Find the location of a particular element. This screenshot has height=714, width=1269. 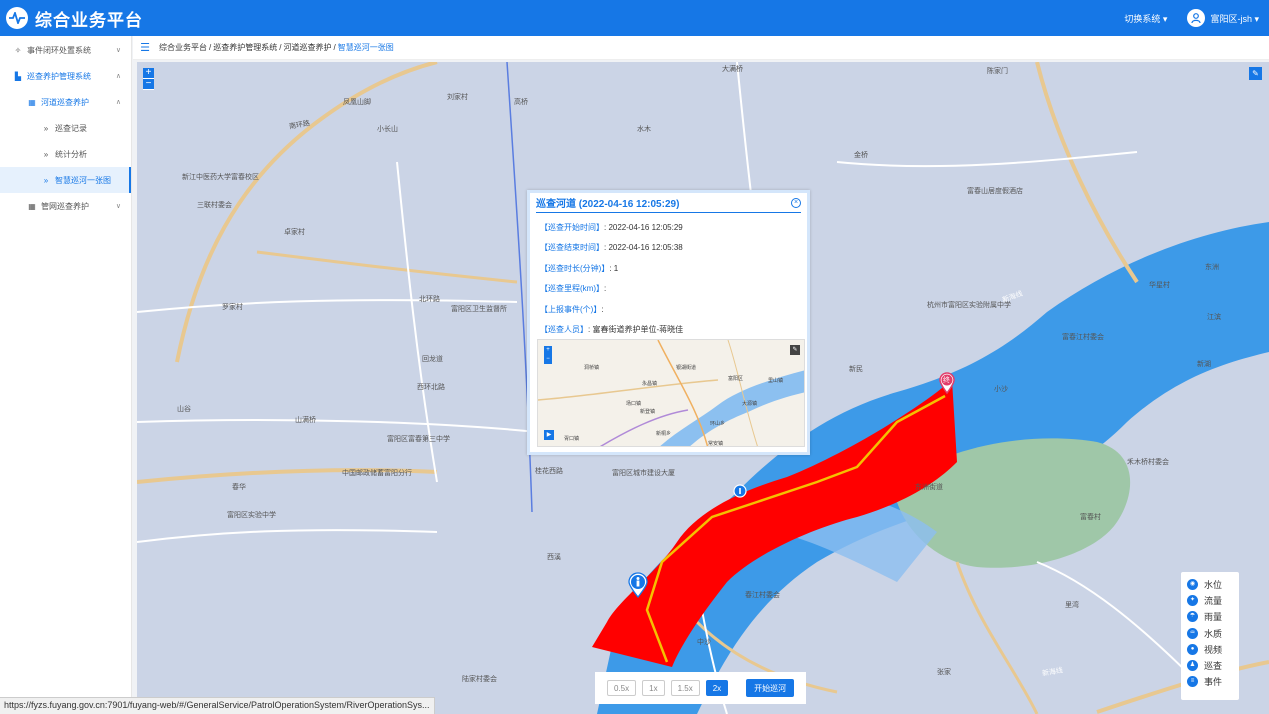

mini-map-label: 银湖街道 is located at coordinates (686, 368).